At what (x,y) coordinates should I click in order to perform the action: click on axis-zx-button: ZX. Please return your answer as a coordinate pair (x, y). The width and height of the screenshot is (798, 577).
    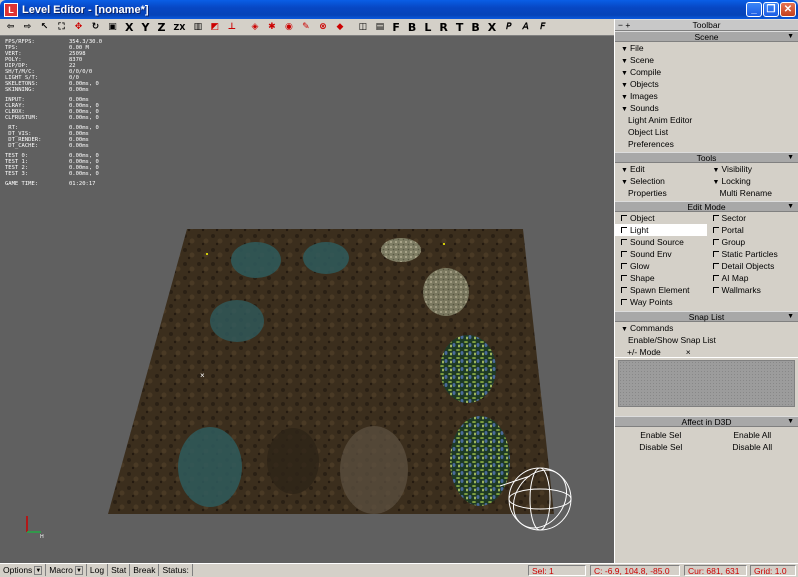
    Looking at the image, I should click on (179, 27).